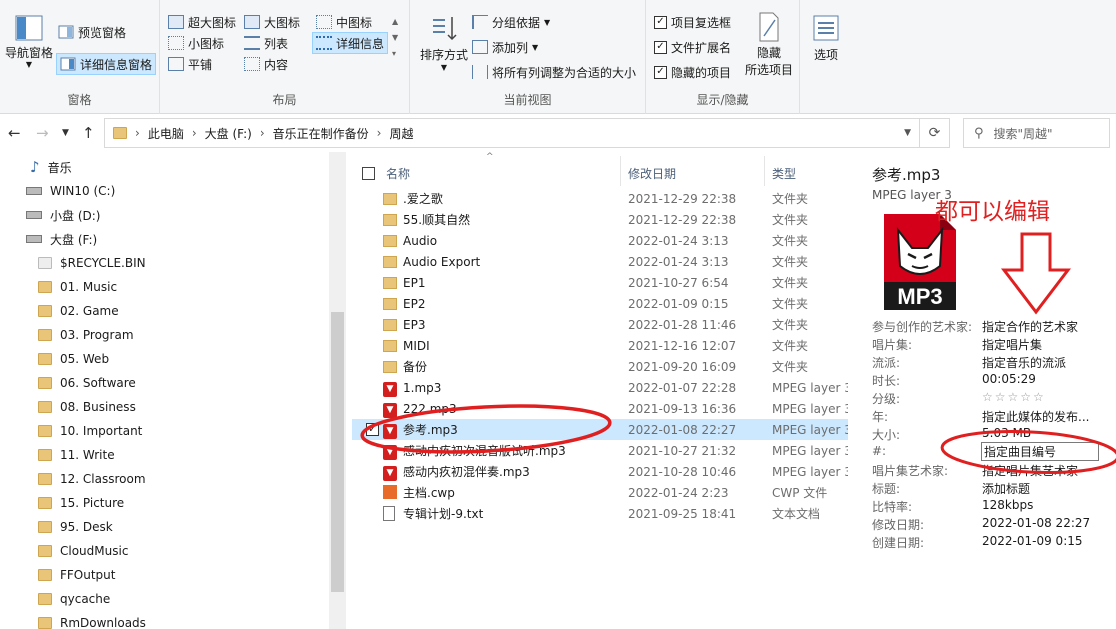  I want to click on property-row: 唱片集艺术家: 指定唱片集艺术家, so click(992, 471).